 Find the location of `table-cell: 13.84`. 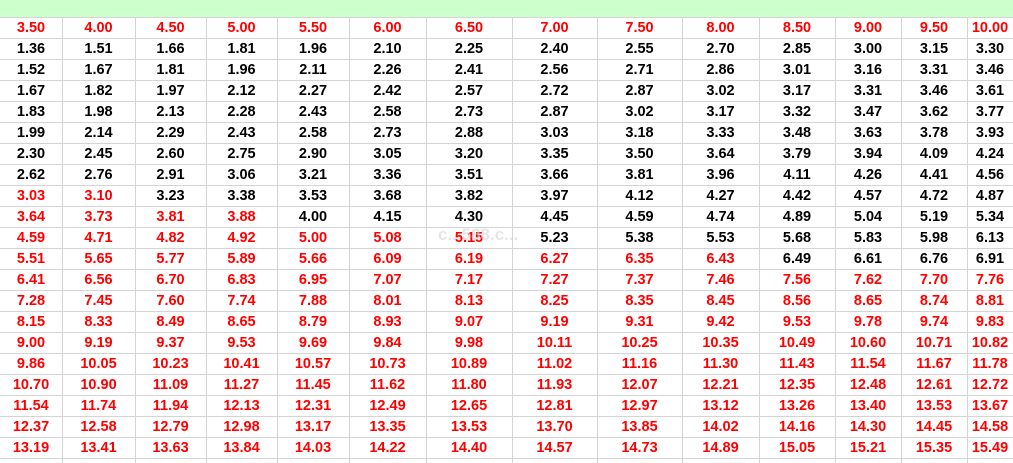

table-cell: 13.84 is located at coordinates (241, 448).